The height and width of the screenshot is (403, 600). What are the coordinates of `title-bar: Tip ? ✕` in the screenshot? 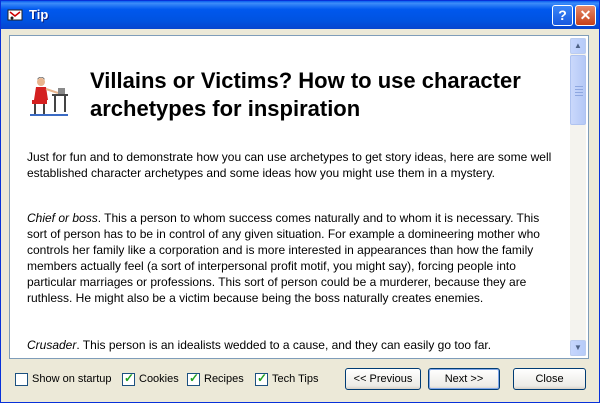 It's located at (300, 15).